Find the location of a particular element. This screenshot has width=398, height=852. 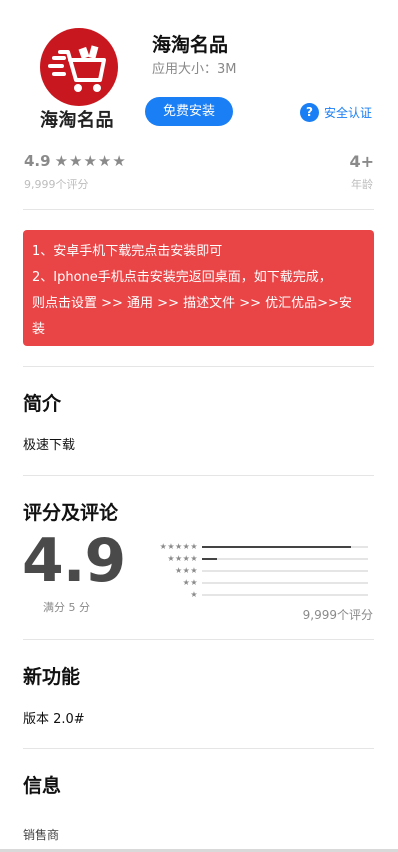

bar-stars: ★★ is located at coordinates (190, 582).